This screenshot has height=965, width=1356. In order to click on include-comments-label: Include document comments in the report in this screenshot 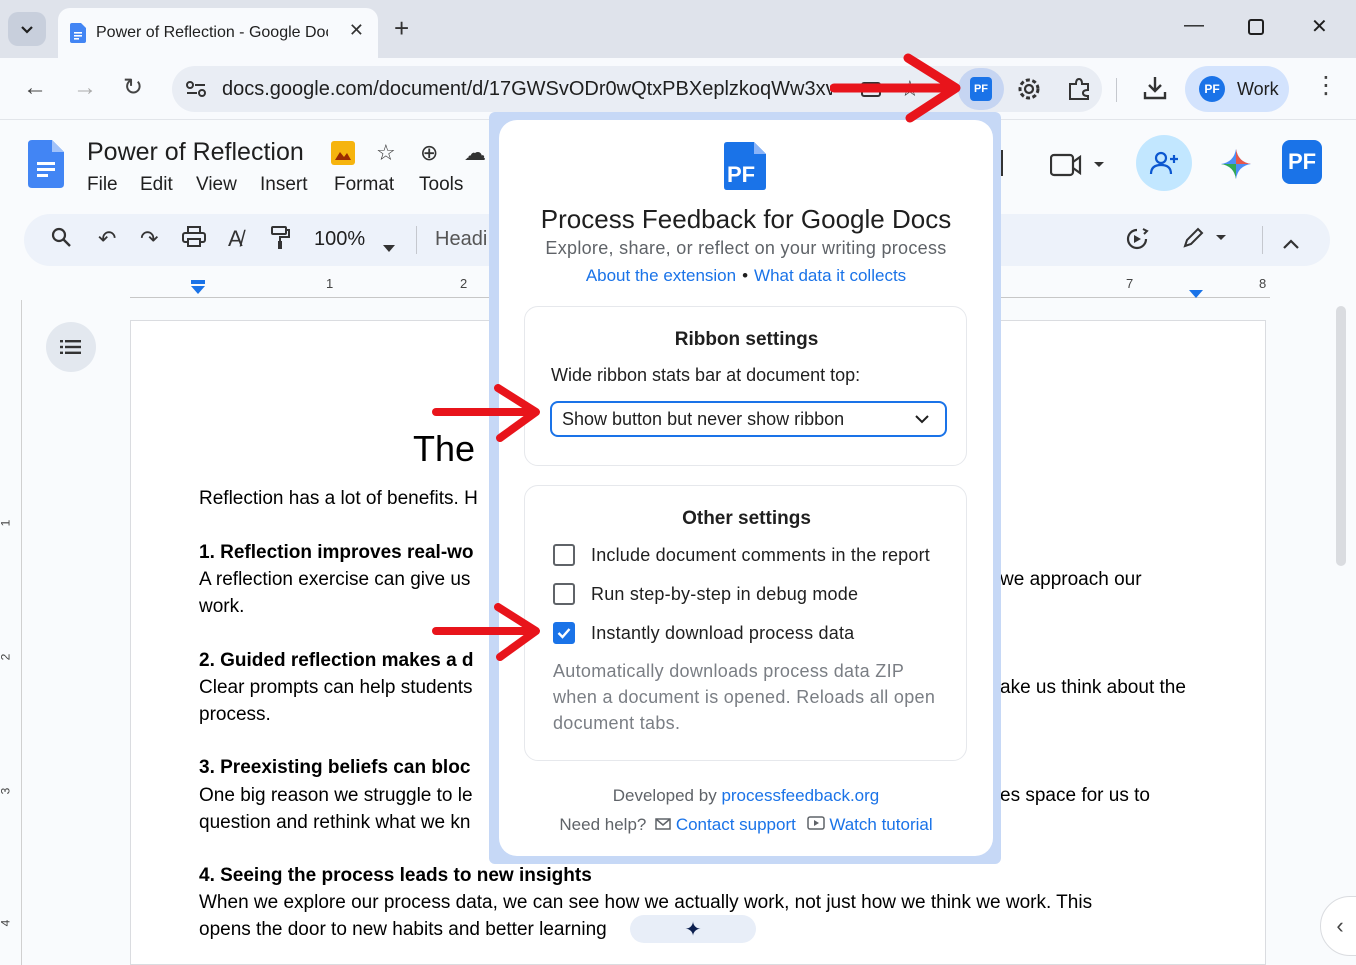, I will do `click(760, 554)`.